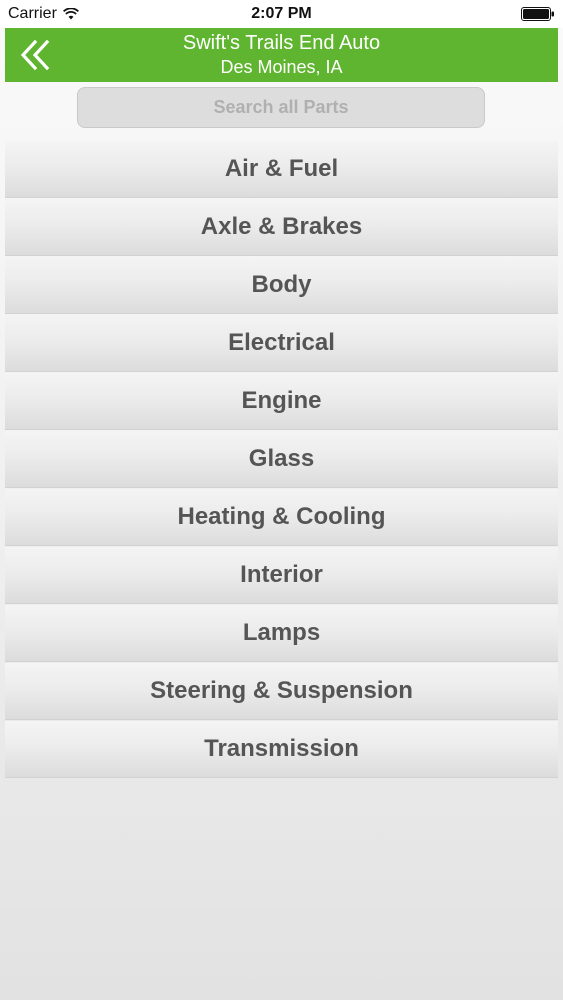  Describe the element at coordinates (281, 691) in the screenshot. I see `category-steering-suspension: Steering & Suspension` at that location.